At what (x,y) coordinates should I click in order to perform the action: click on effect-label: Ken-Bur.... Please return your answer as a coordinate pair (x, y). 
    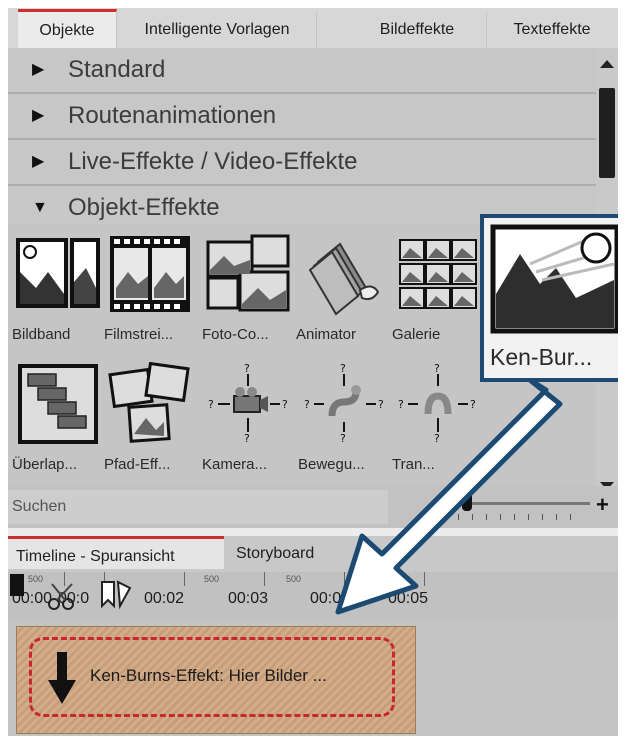
    Looking at the image, I should click on (541, 357).